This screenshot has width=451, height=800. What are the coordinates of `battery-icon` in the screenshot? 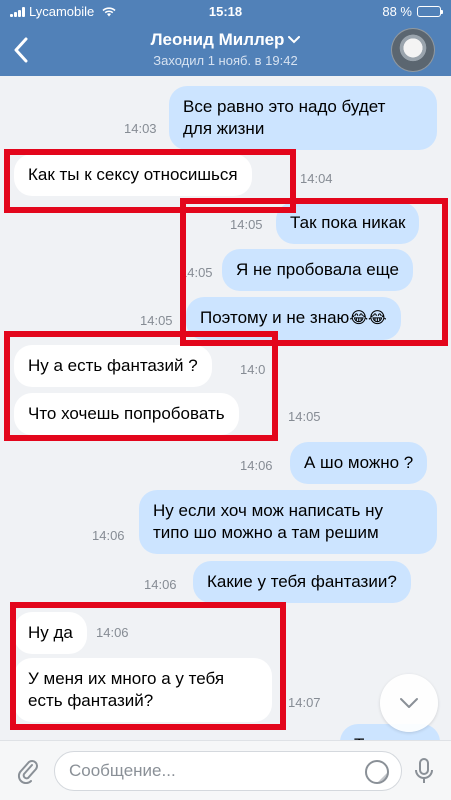 It's located at (430, 11).